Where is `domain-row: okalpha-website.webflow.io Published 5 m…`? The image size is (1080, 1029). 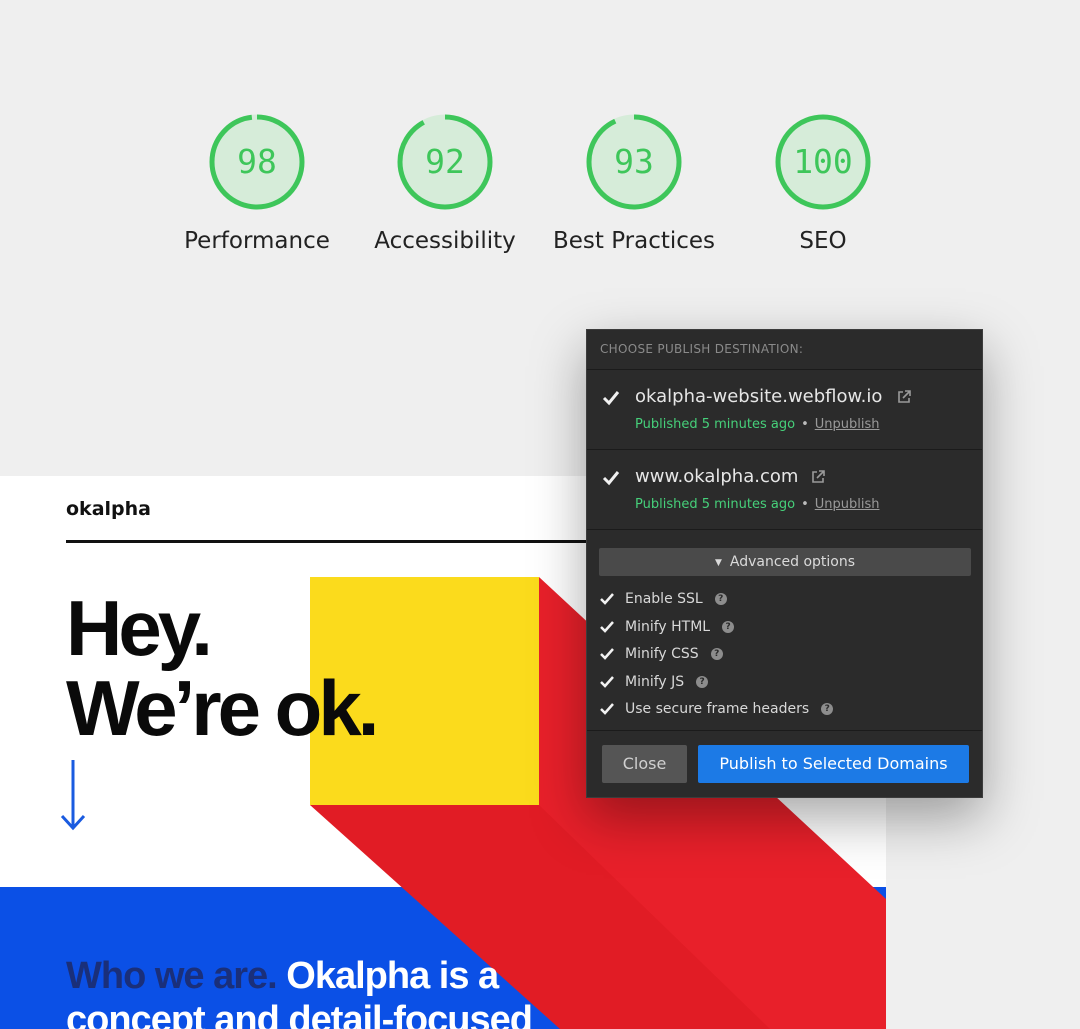
domain-row: okalpha-website.webflow.io Published 5 m… is located at coordinates (784, 410).